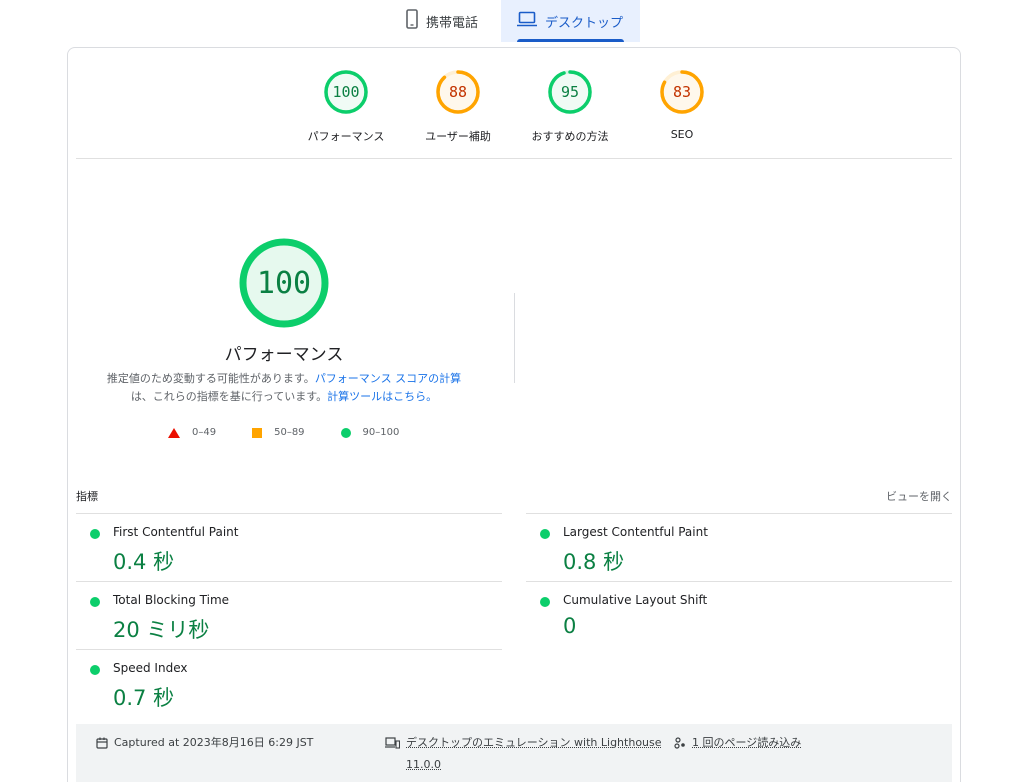  I want to click on score-summary: 100 パフォーマンス 88 ユーザー補助 95 おすすめの方法 83 SEO, so click(514, 106).